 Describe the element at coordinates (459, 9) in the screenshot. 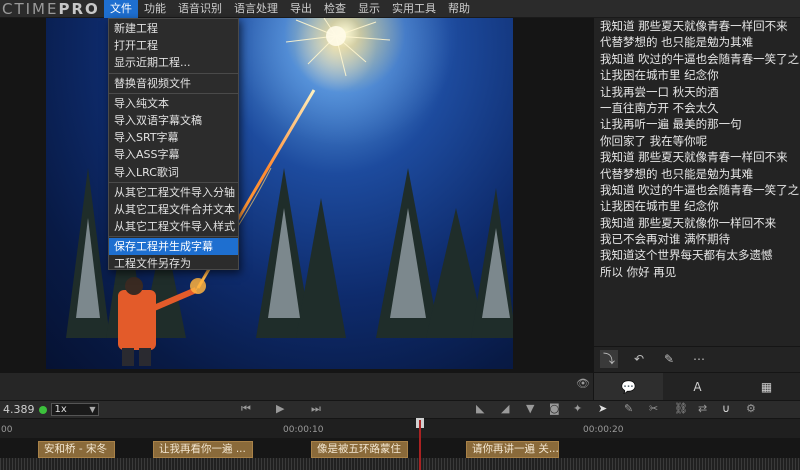

I see `menu-item: 帮助` at that location.